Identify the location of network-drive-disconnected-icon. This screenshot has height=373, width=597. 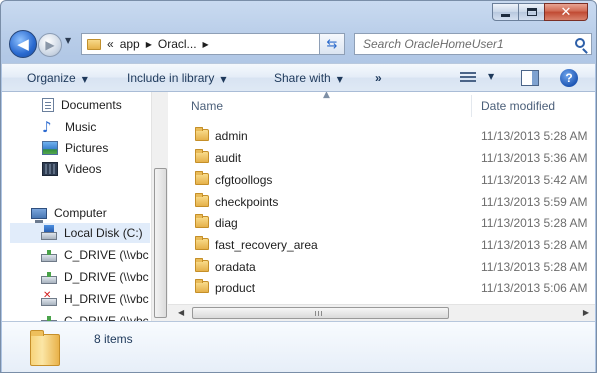
(49, 298).